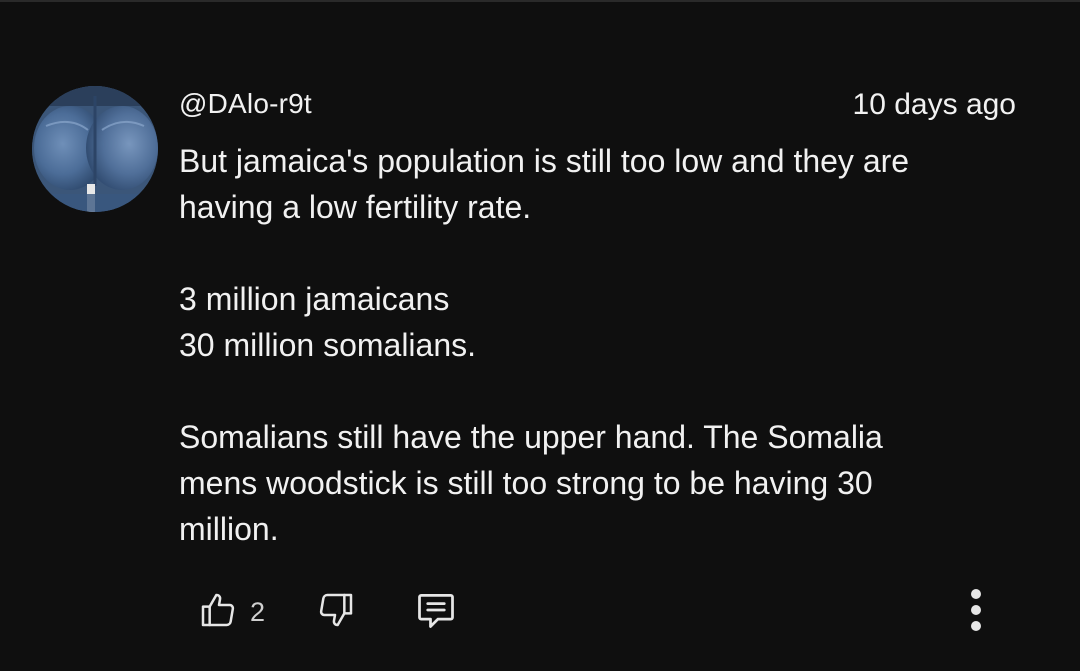  I want to click on top-divider, so click(540, 1).